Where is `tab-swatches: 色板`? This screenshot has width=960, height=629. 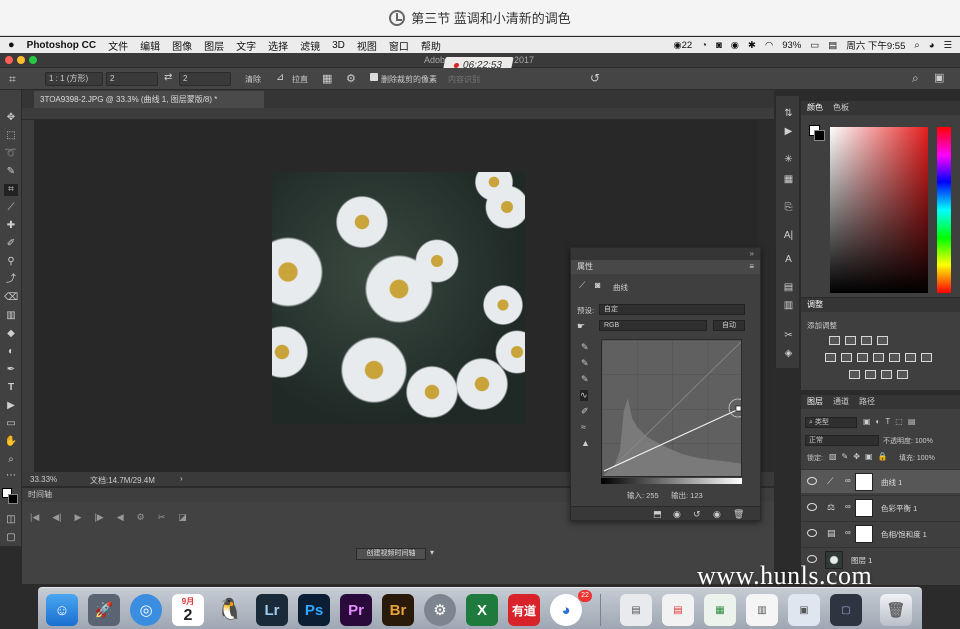
tab-swatches: 色板 is located at coordinates (841, 108).